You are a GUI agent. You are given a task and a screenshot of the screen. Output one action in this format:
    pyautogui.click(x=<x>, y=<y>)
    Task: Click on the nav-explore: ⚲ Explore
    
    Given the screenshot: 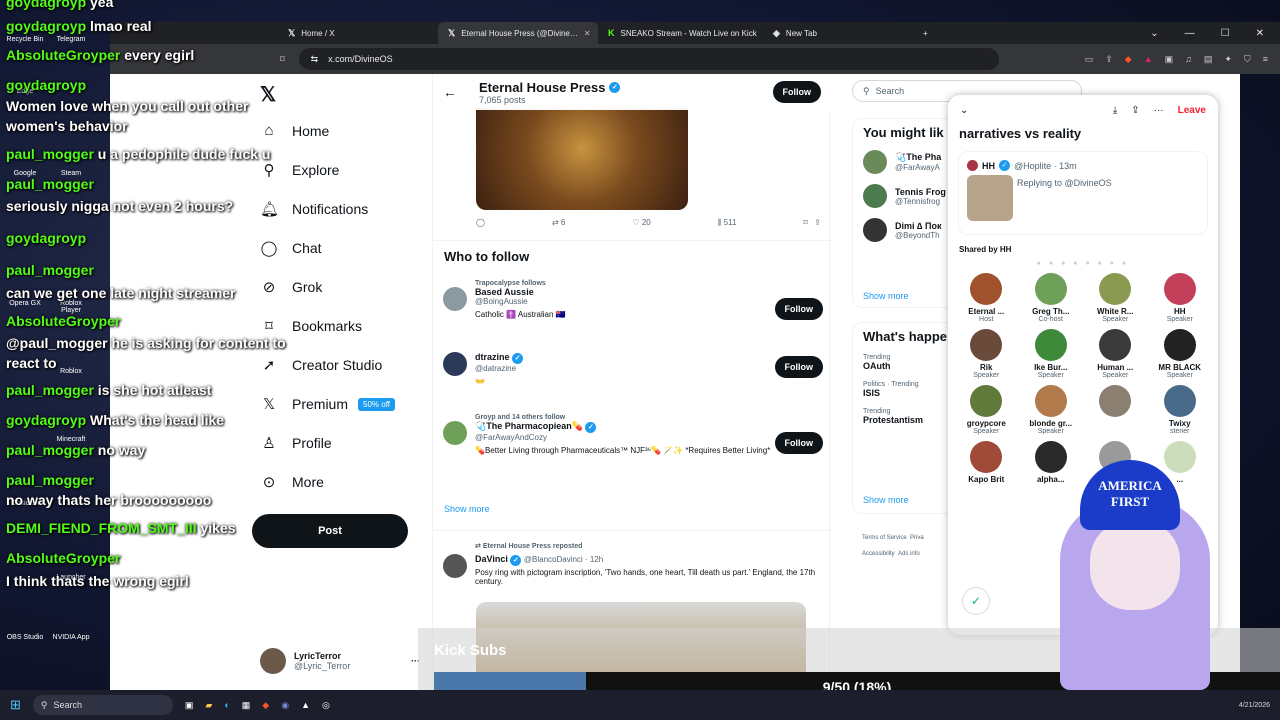 What is the action you would take?
    pyautogui.click(x=300, y=170)
    